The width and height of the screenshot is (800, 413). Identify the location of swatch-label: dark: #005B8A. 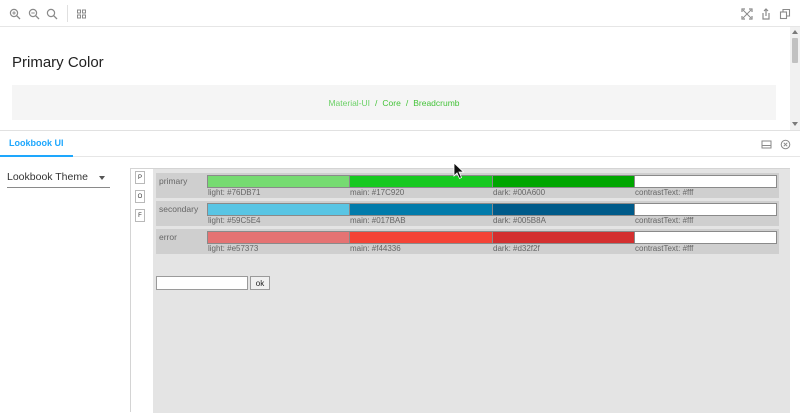
(519, 220).